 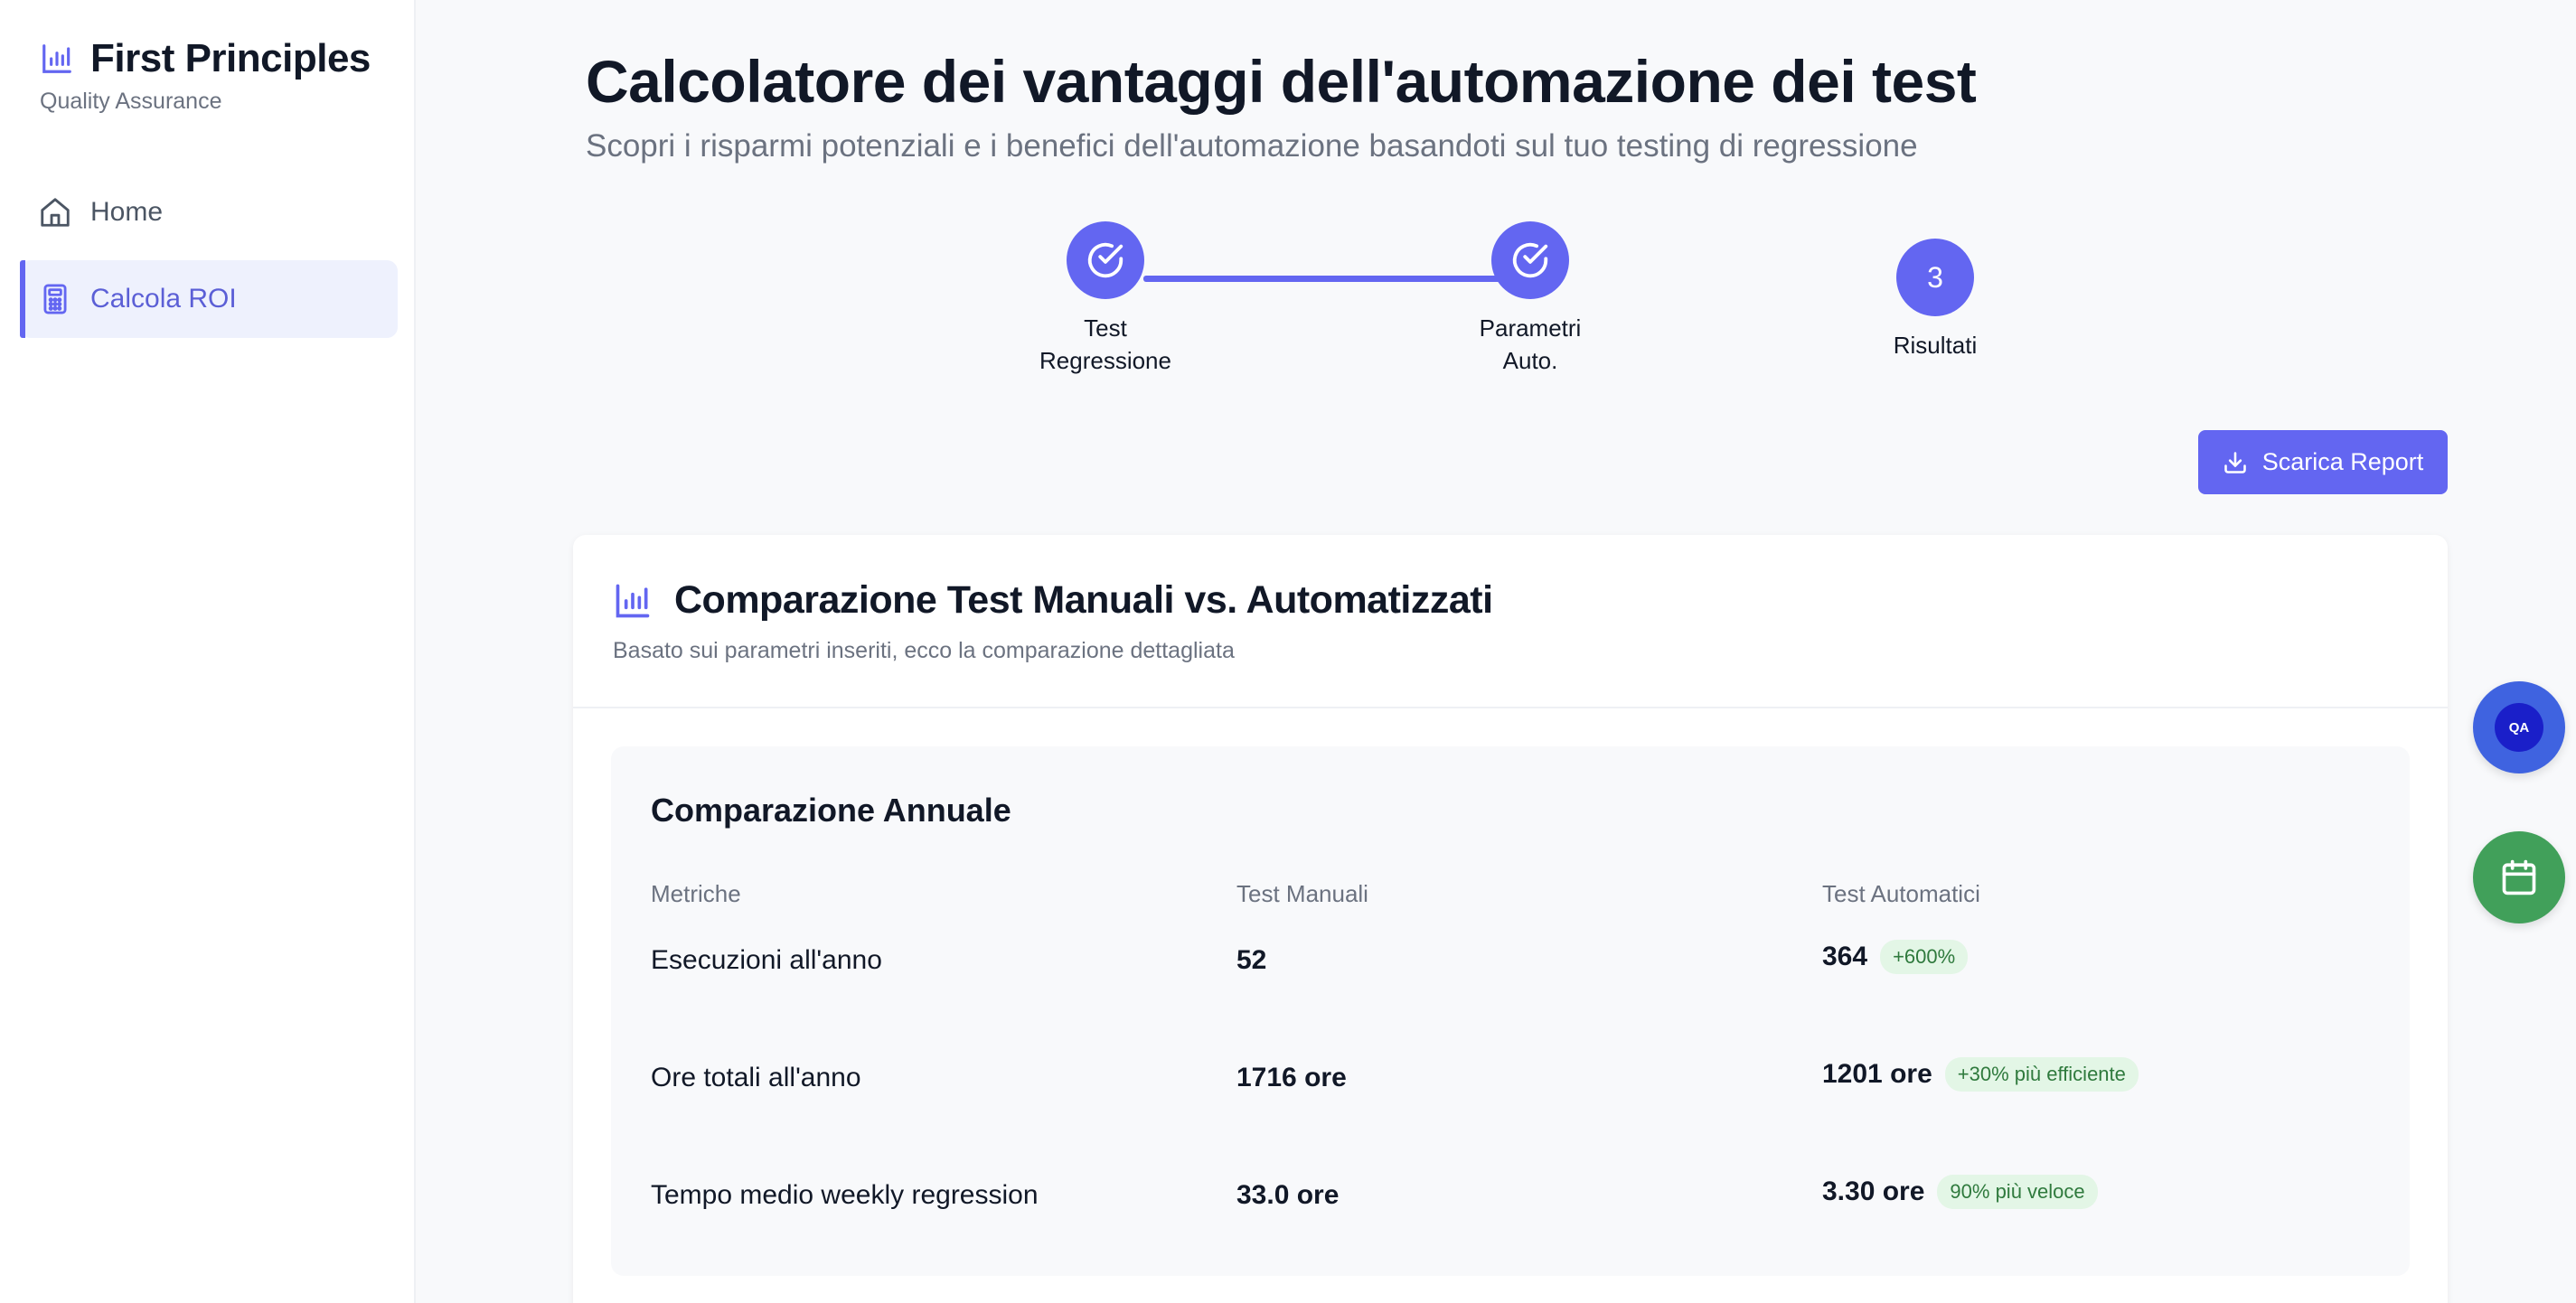 What do you see at coordinates (1288, 1195) in the screenshot?
I see `table-row-manual-value: 33.0 ore` at bounding box center [1288, 1195].